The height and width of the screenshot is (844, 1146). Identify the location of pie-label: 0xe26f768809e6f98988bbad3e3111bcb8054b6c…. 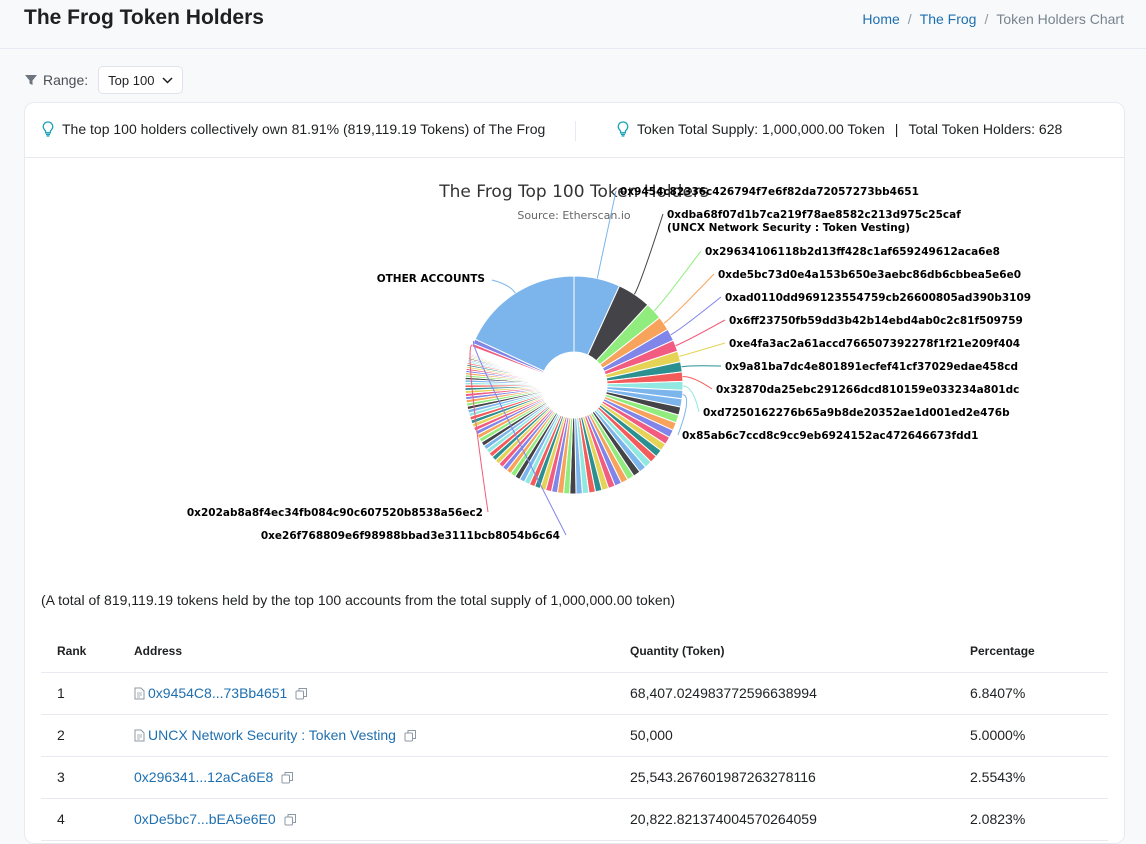
(410, 536).